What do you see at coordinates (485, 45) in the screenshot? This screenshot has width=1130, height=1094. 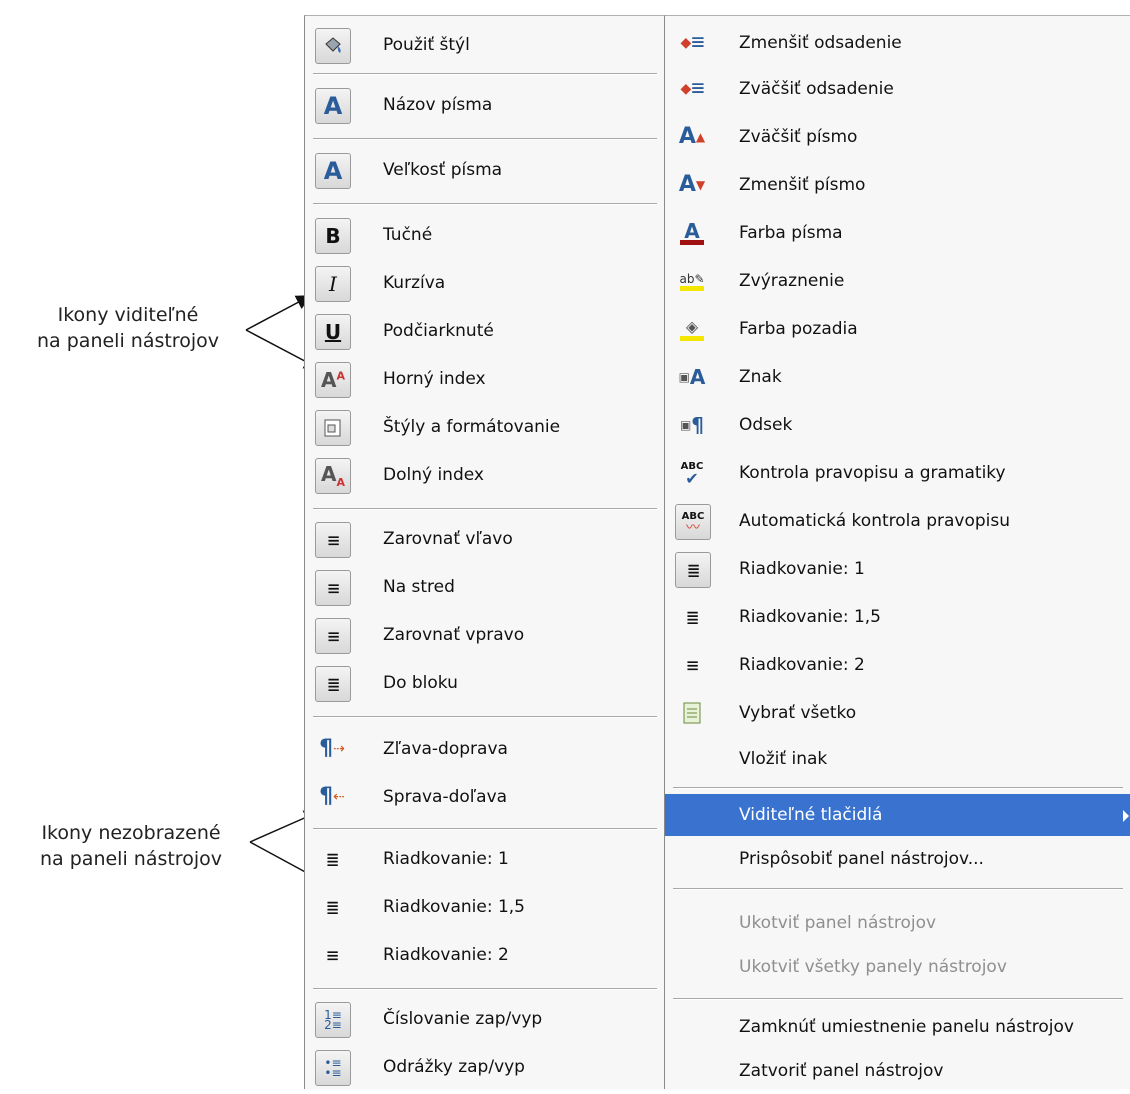 I see `menu-item-apply-style: Použiť štýl` at bounding box center [485, 45].